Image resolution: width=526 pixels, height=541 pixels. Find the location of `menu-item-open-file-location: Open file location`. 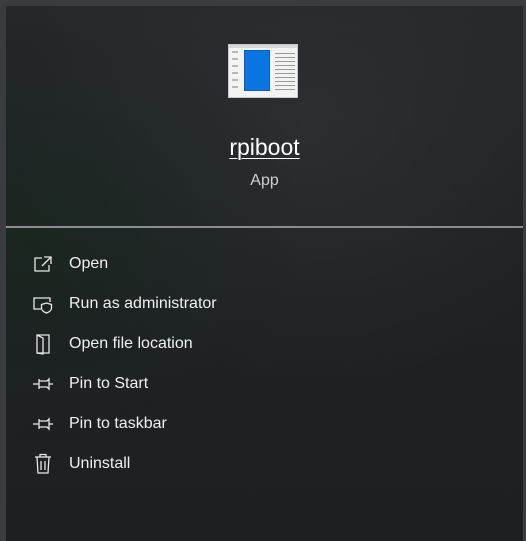

menu-item-open-file-location: Open file location is located at coordinates (264, 344).